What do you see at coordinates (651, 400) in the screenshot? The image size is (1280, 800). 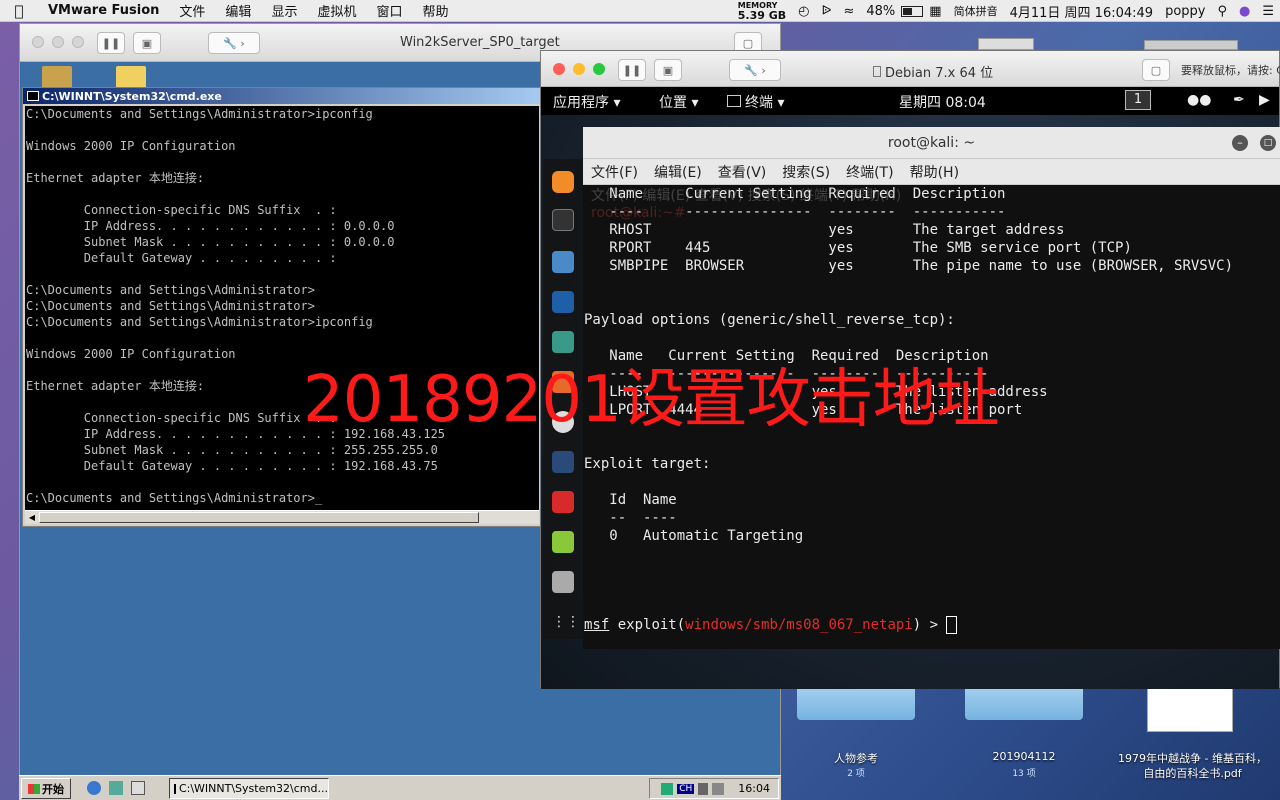 I see `annotation-overlay: 20189201设置攻击地址` at bounding box center [651, 400].